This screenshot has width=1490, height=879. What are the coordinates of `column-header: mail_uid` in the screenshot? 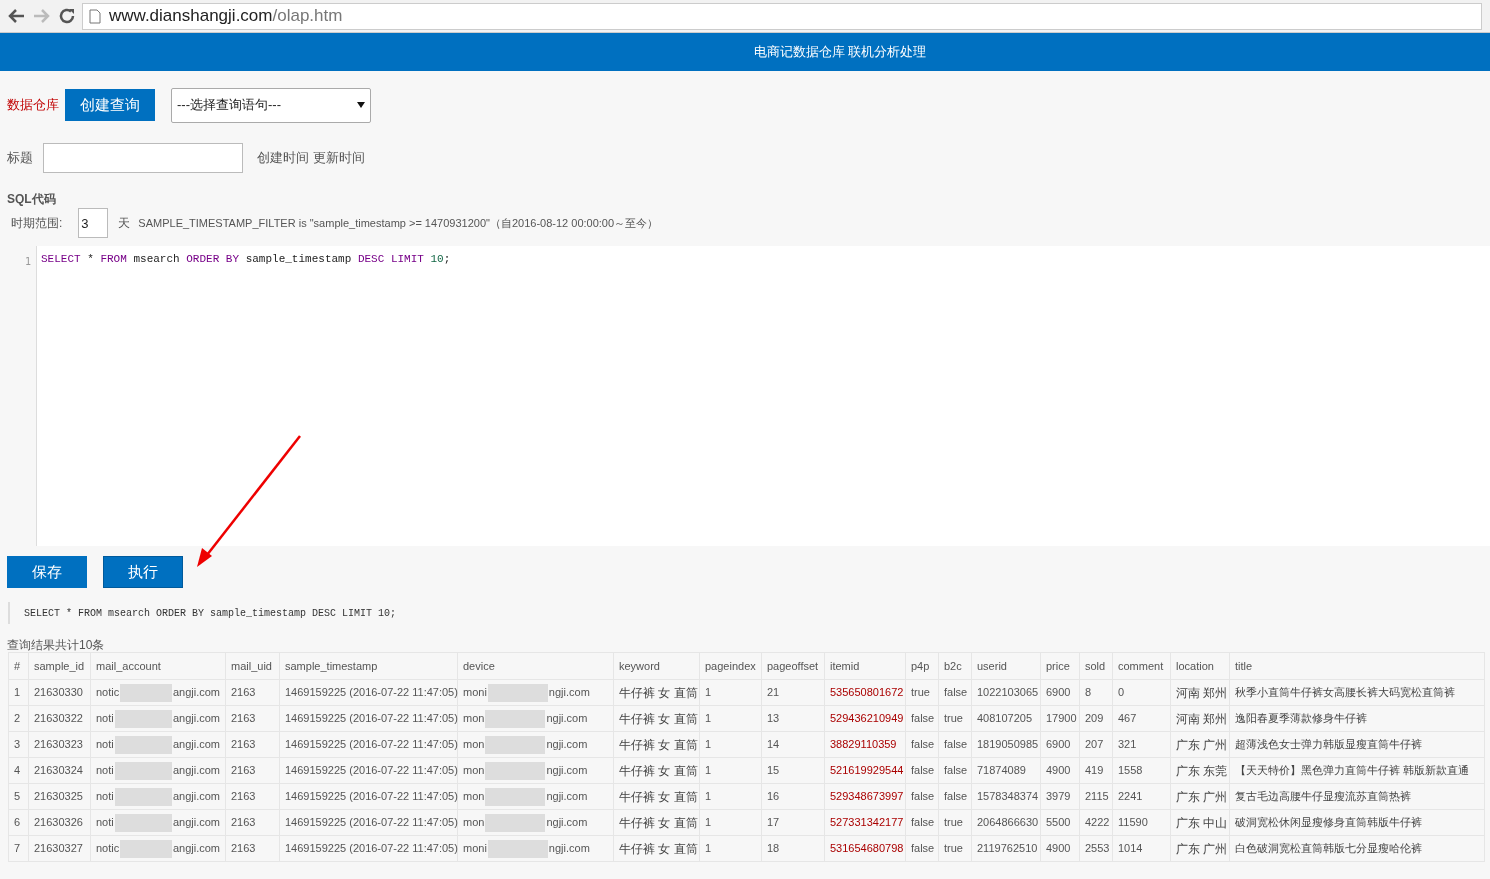 It's located at (252, 666).